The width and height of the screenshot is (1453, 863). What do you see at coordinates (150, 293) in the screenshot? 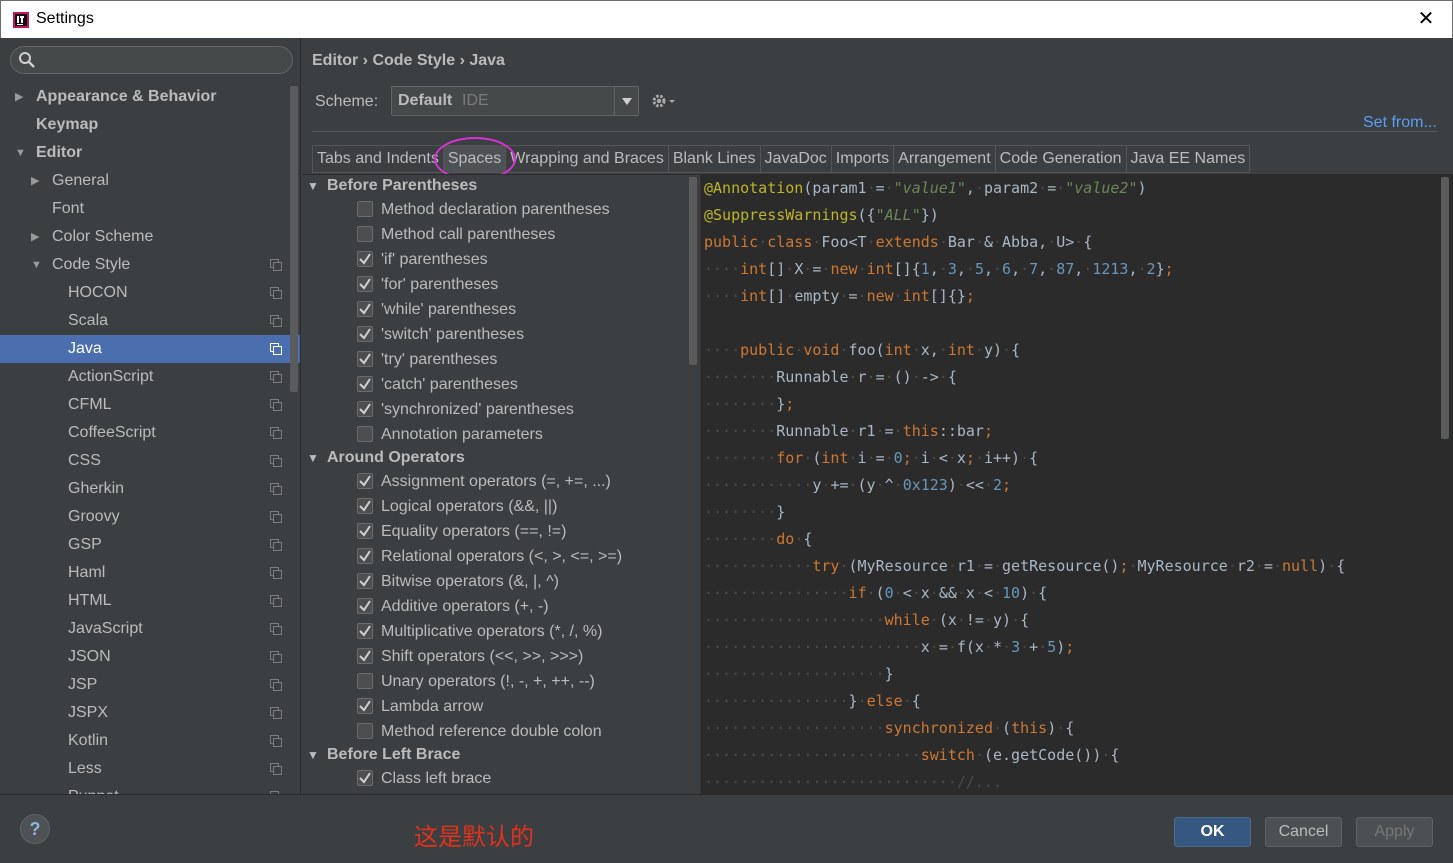
I see `sidebar-item-hocon: HOCON` at bounding box center [150, 293].